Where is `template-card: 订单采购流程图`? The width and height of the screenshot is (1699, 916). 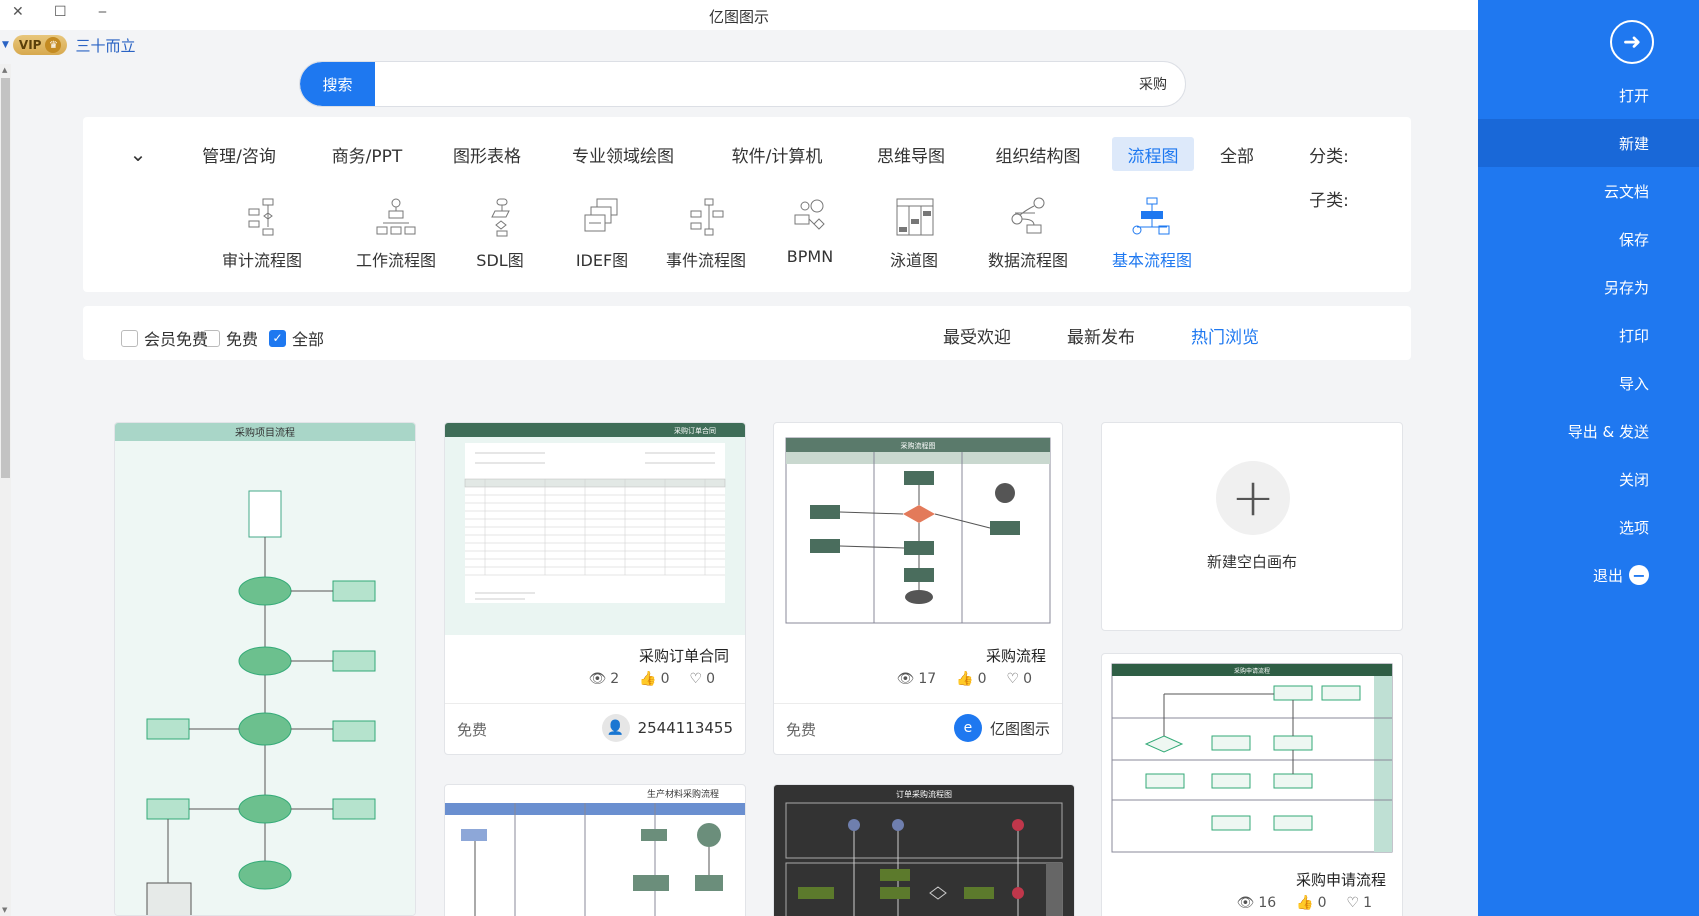 template-card: 订单采购流程图 is located at coordinates (924, 850).